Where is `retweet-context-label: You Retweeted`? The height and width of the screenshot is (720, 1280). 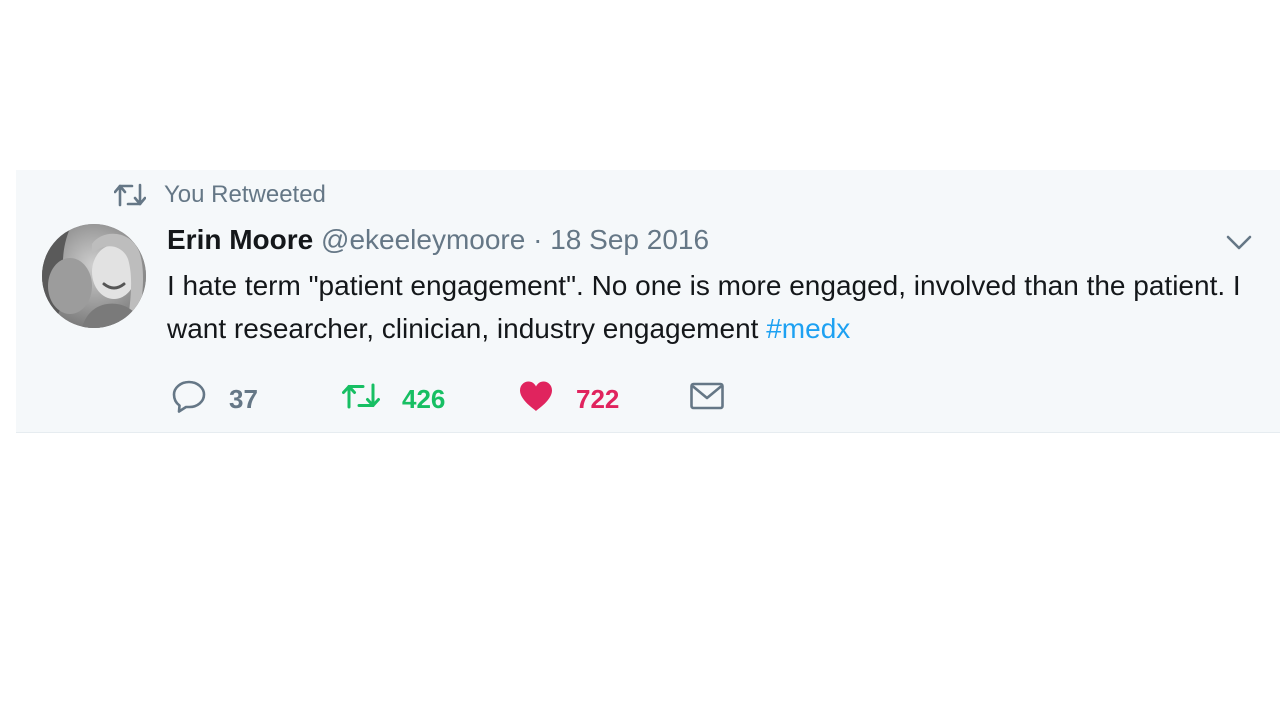 retweet-context-label: You Retweeted is located at coordinates (245, 194).